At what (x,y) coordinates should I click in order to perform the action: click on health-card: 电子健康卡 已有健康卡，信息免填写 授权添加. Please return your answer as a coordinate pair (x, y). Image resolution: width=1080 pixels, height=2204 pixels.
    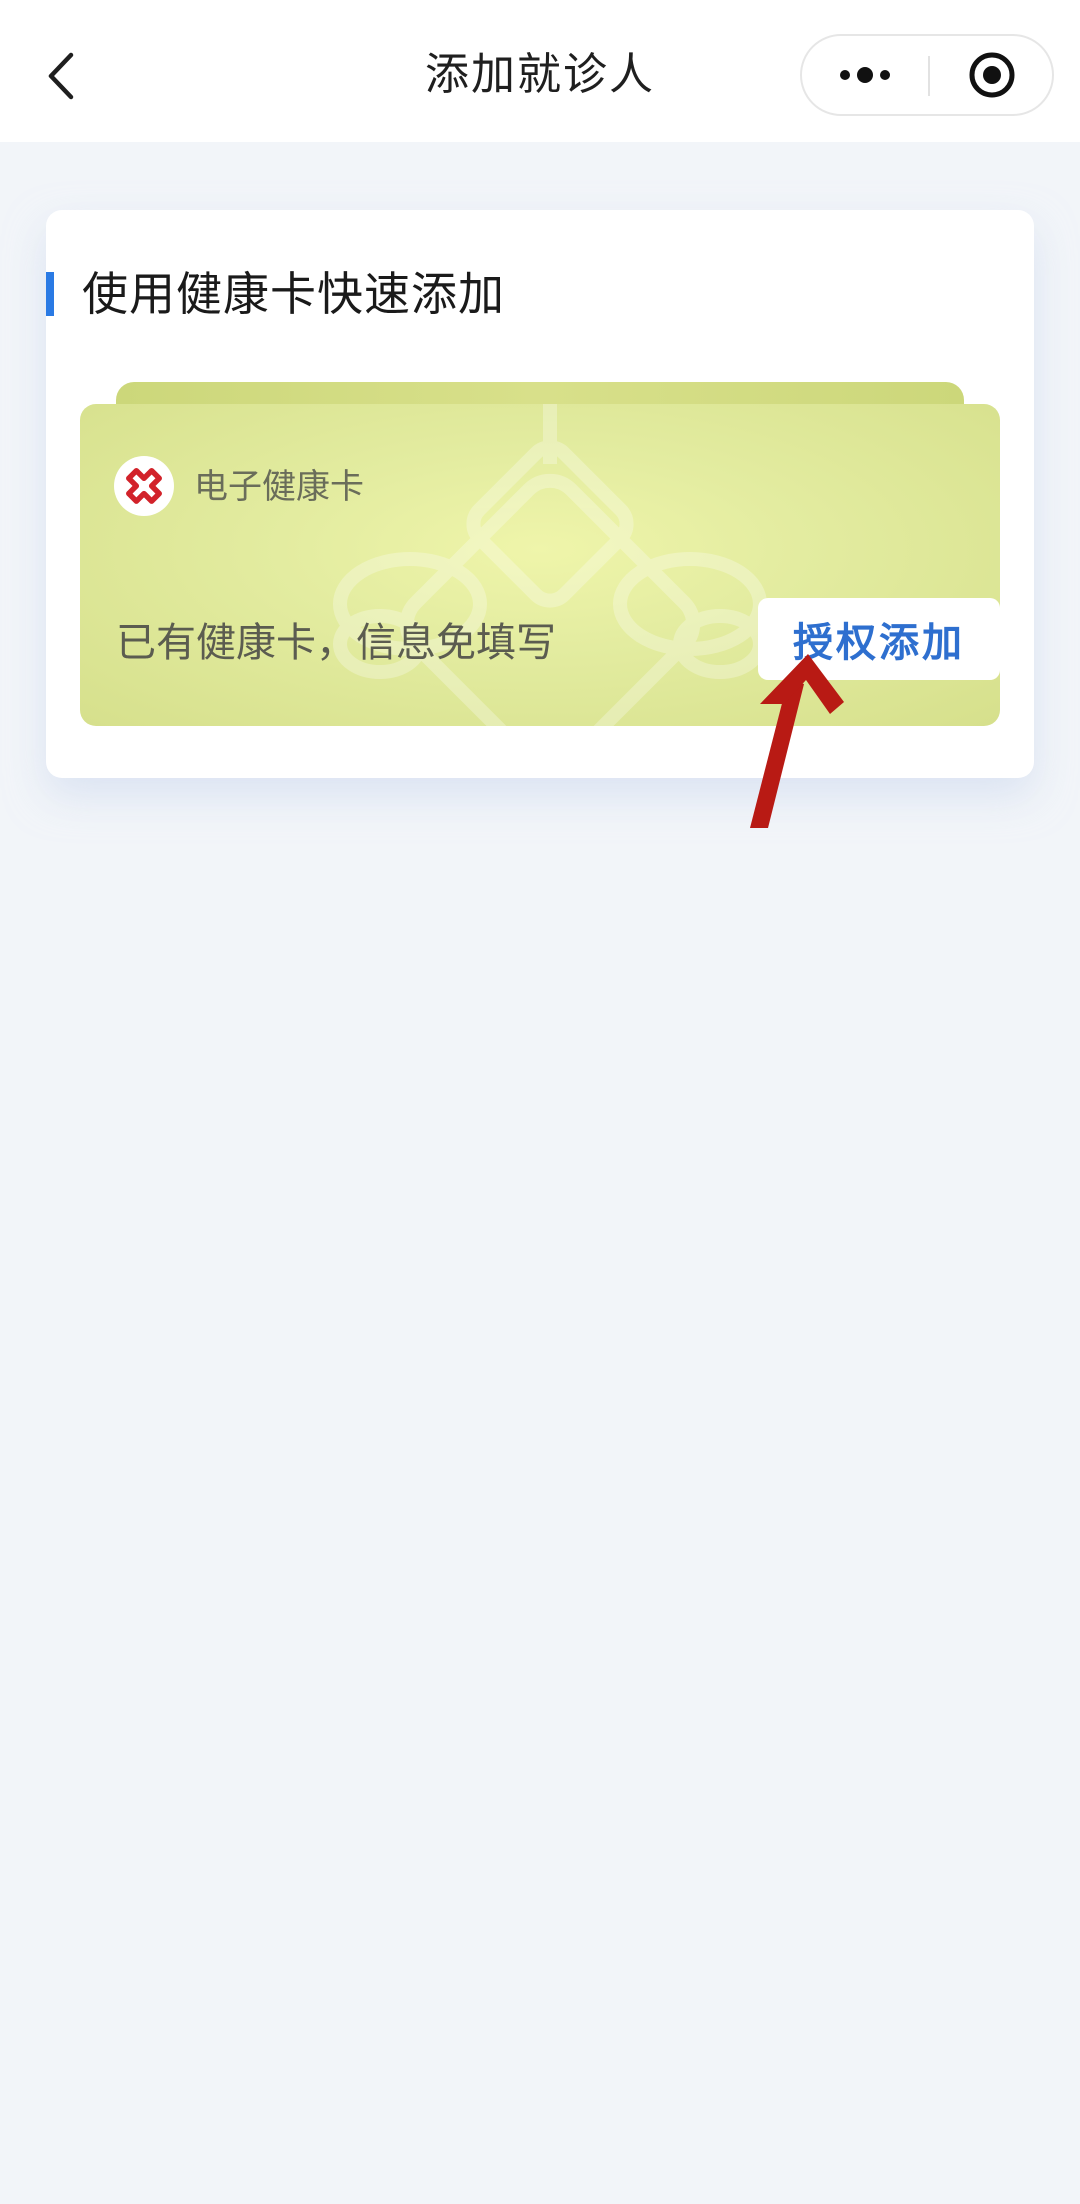
    Looking at the image, I should click on (540, 565).